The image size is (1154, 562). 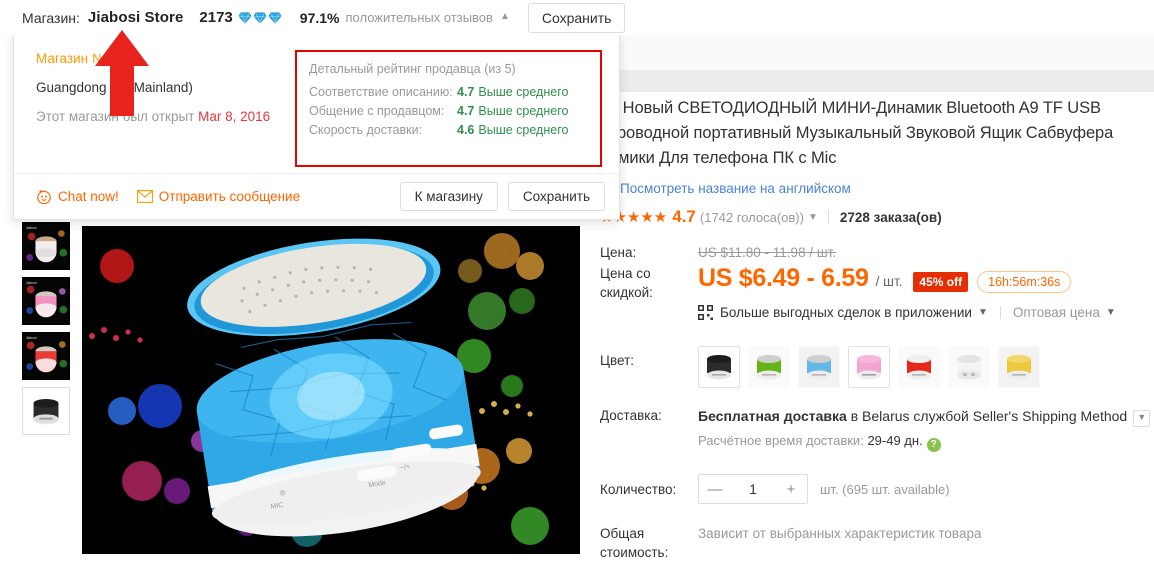 I want to click on english-title-link: 文 Посмотреть название на английском, so click(x=877, y=188).